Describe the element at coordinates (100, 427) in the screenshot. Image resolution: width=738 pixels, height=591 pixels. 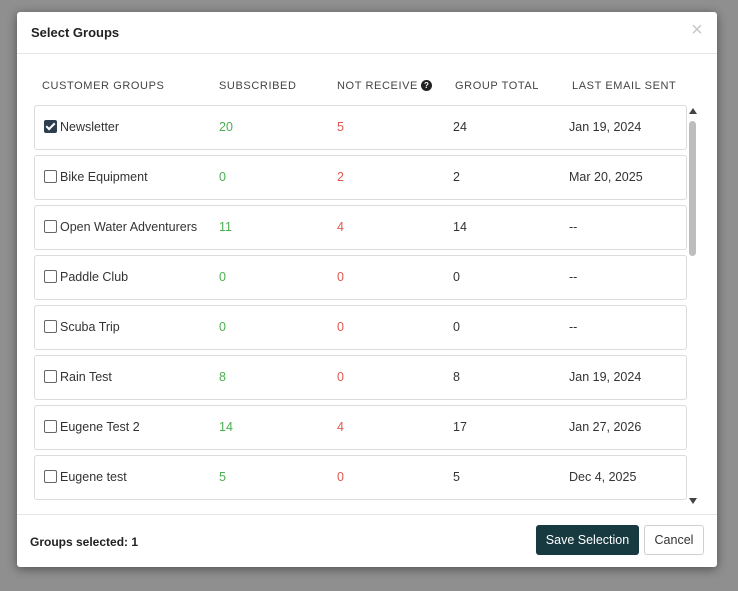
I see `group-name: Eugene Test 2` at that location.